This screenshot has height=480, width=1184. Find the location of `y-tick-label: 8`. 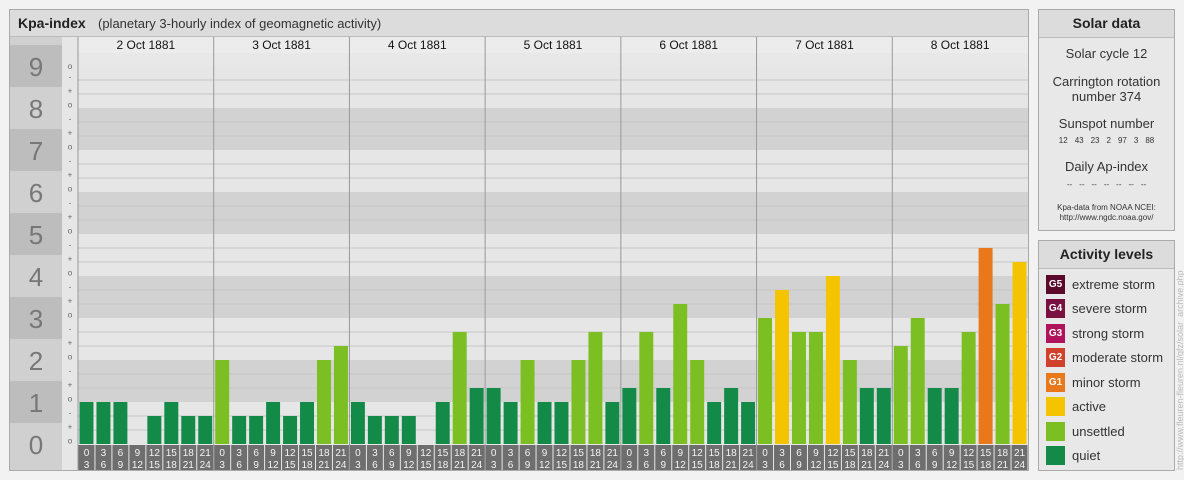

y-tick-label: 8 is located at coordinates (36, 109).